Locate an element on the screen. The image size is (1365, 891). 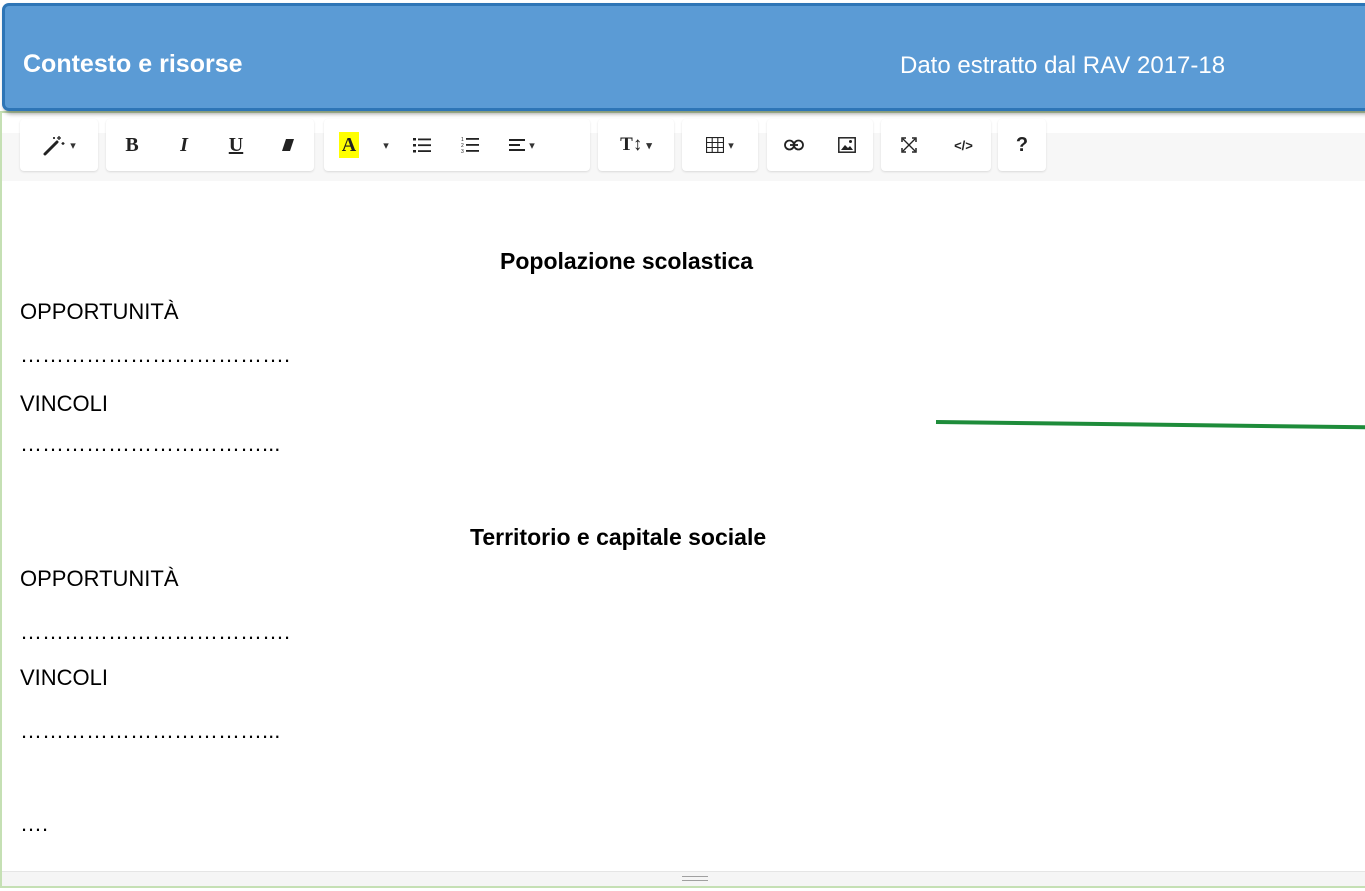
underline-button: U is located at coordinates (236, 145).